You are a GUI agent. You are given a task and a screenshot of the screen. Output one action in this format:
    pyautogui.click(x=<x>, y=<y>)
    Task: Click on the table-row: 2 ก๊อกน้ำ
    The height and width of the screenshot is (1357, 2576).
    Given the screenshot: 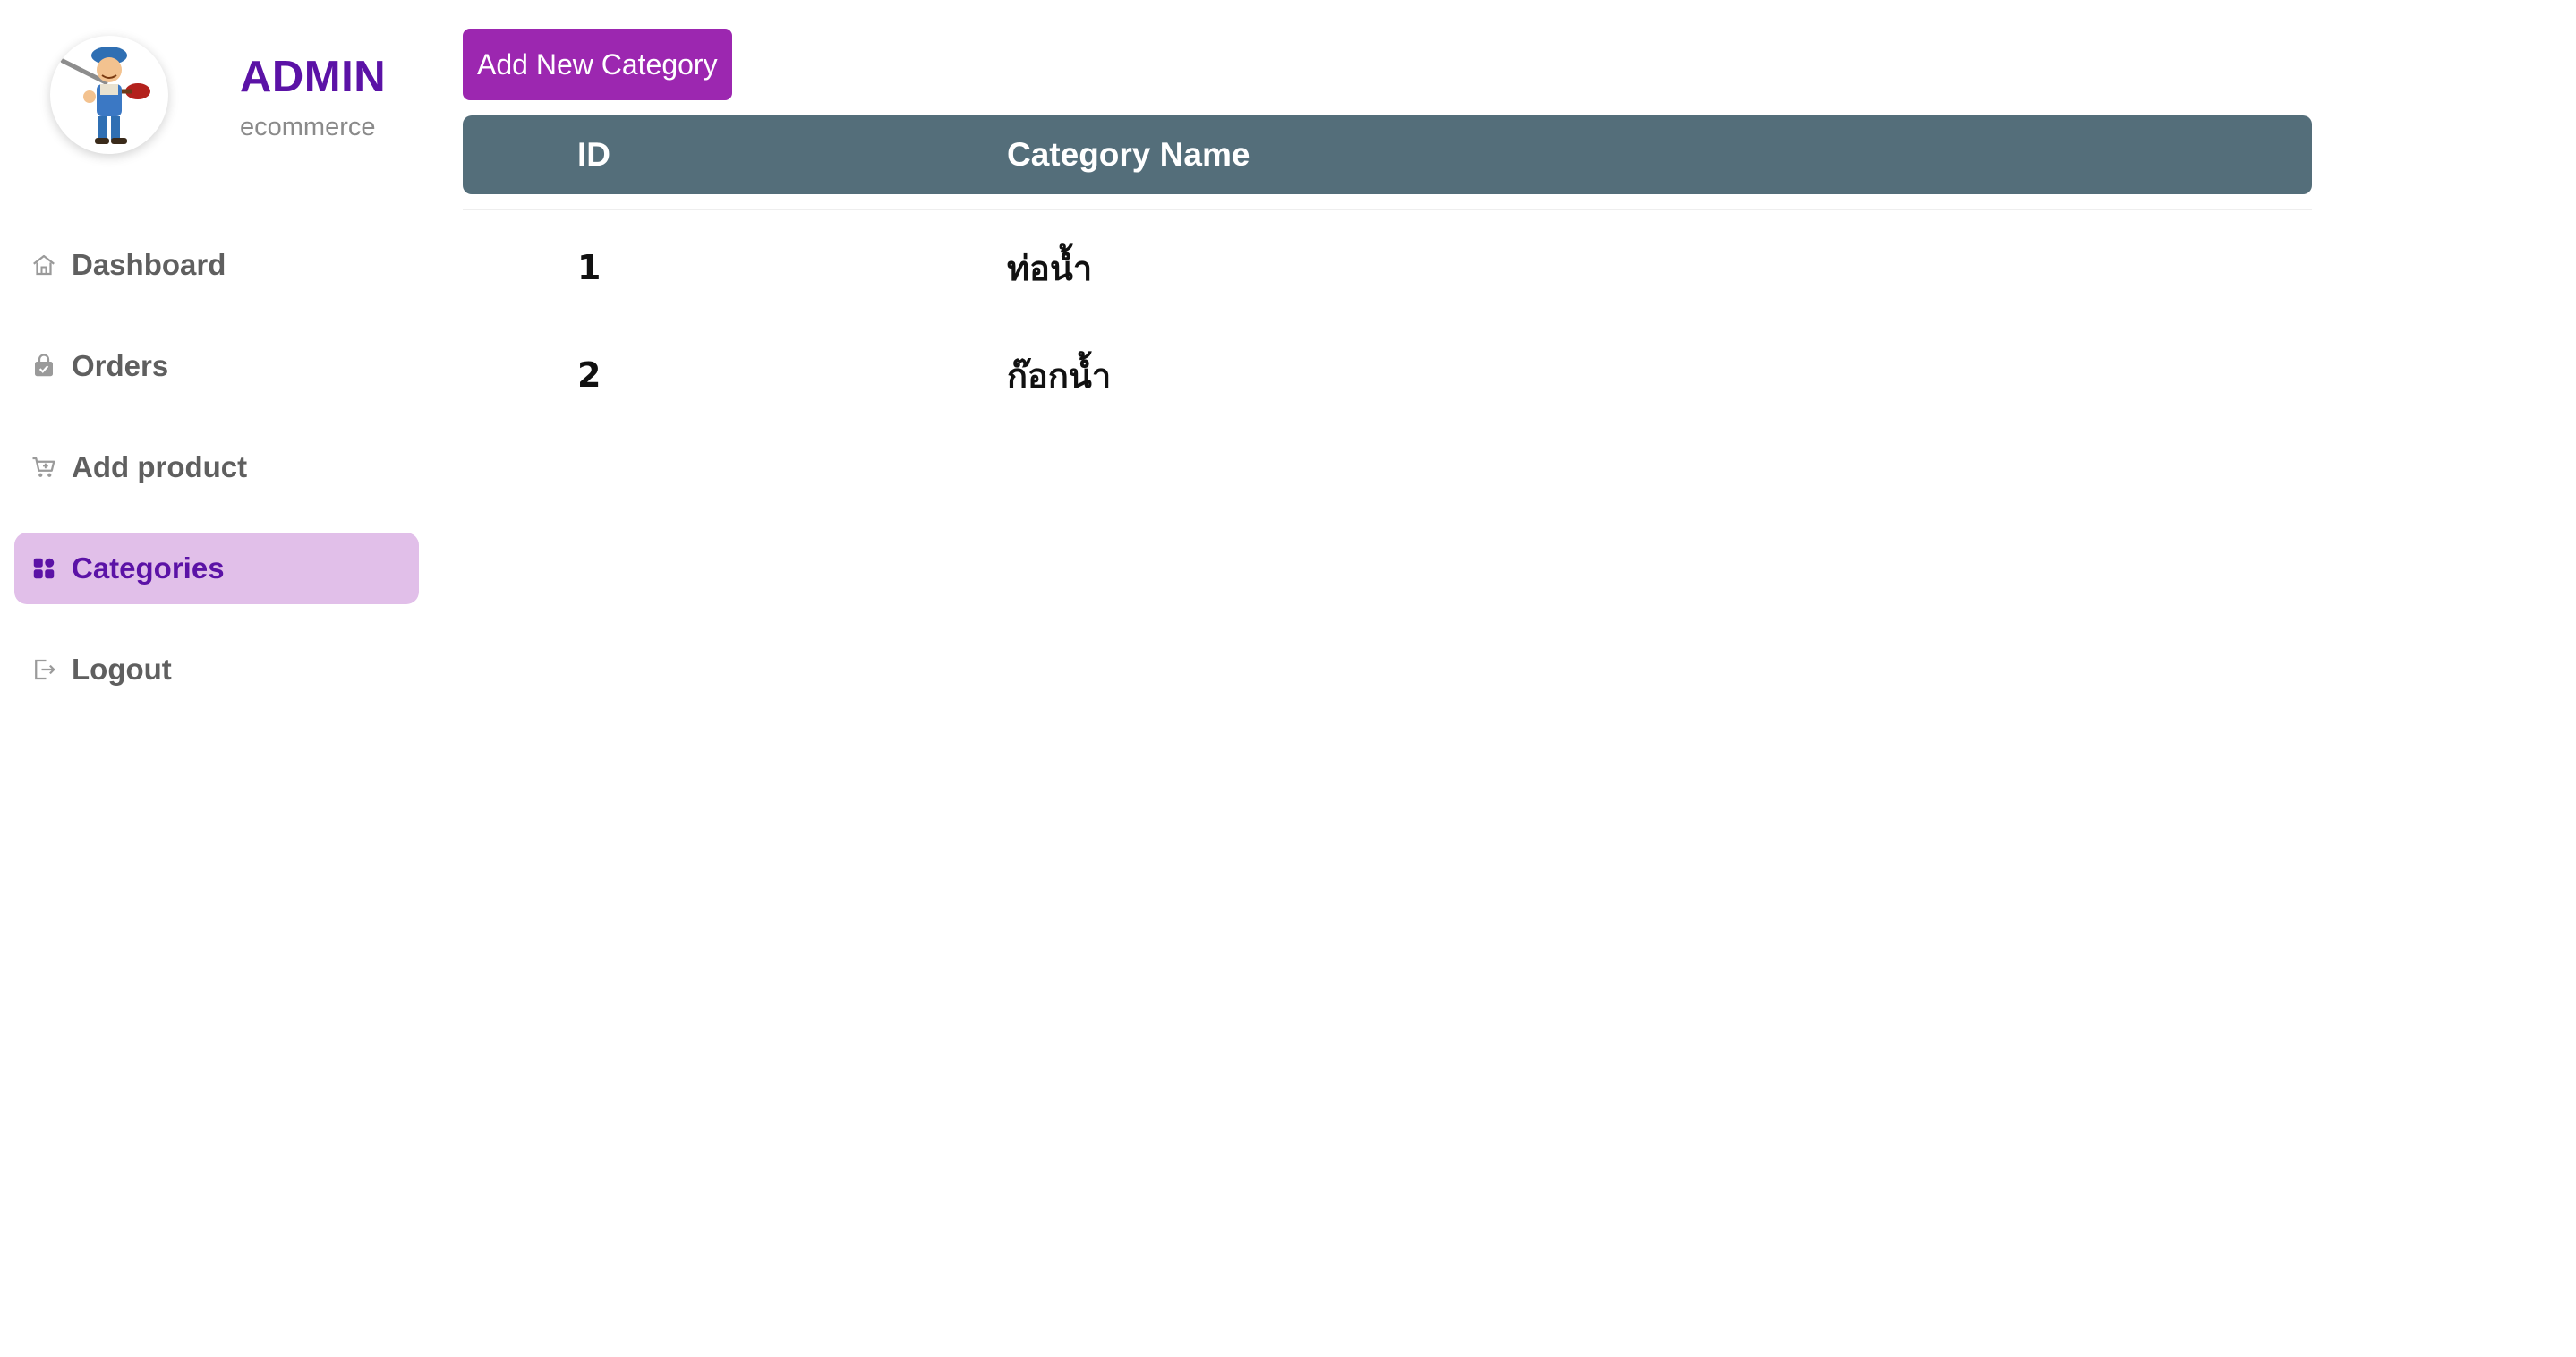 What is the action you would take?
    pyautogui.click(x=1387, y=375)
    